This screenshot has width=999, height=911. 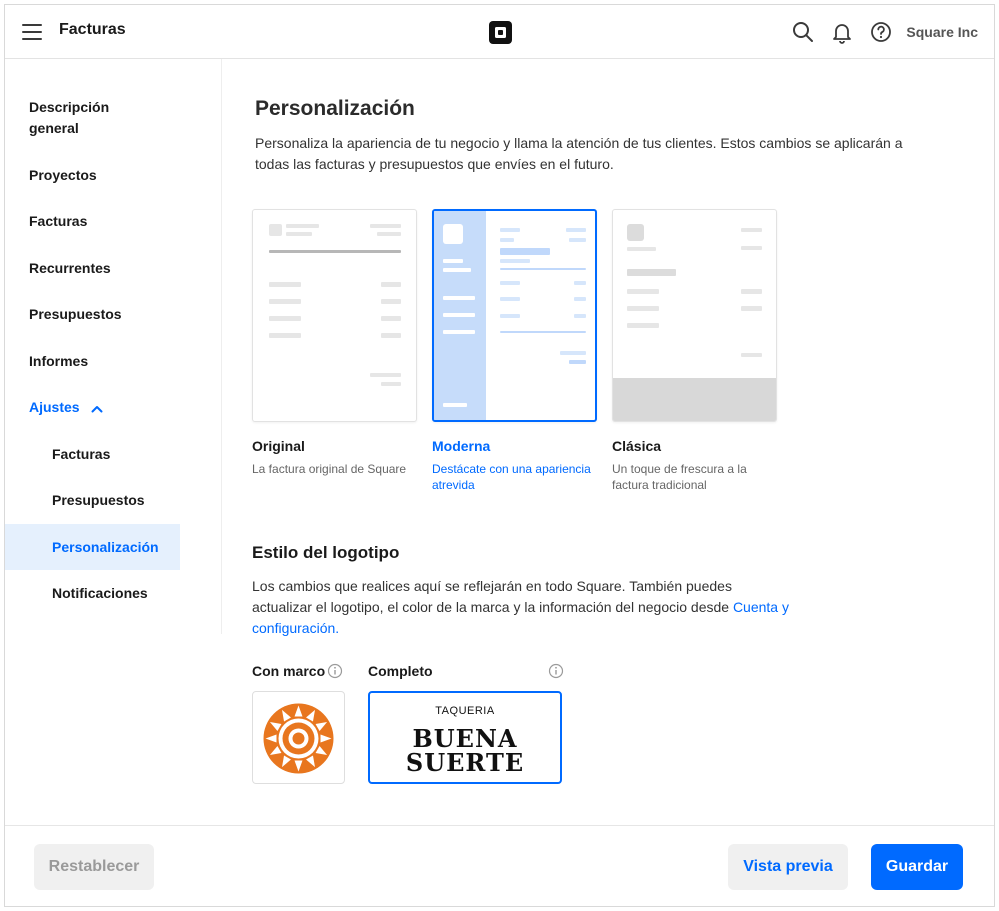 What do you see at coordinates (92, 547) in the screenshot?
I see `sidebar-subitem-customization: Personalización` at bounding box center [92, 547].